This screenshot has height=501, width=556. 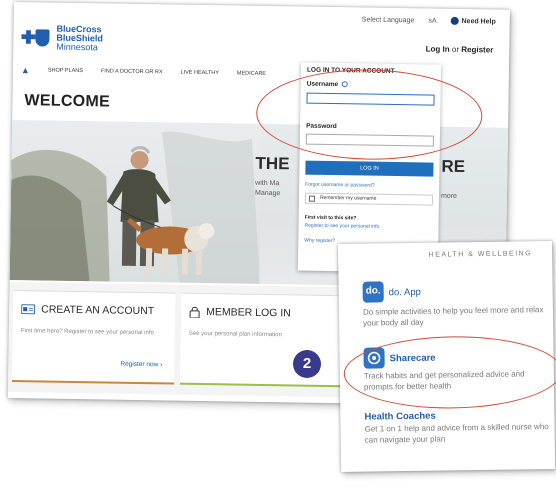 What do you see at coordinates (267, 193) in the screenshot?
I see `hero-subtext-line2: Manage` at bounding box center [267, 193].